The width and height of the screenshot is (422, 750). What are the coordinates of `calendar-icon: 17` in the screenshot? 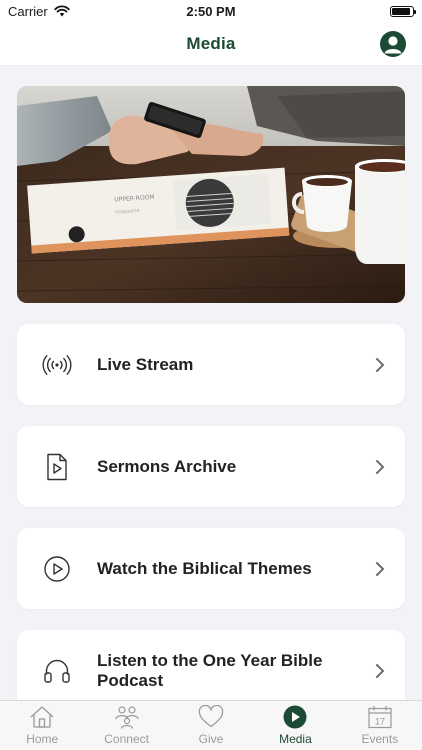 It's located at (380, 717).